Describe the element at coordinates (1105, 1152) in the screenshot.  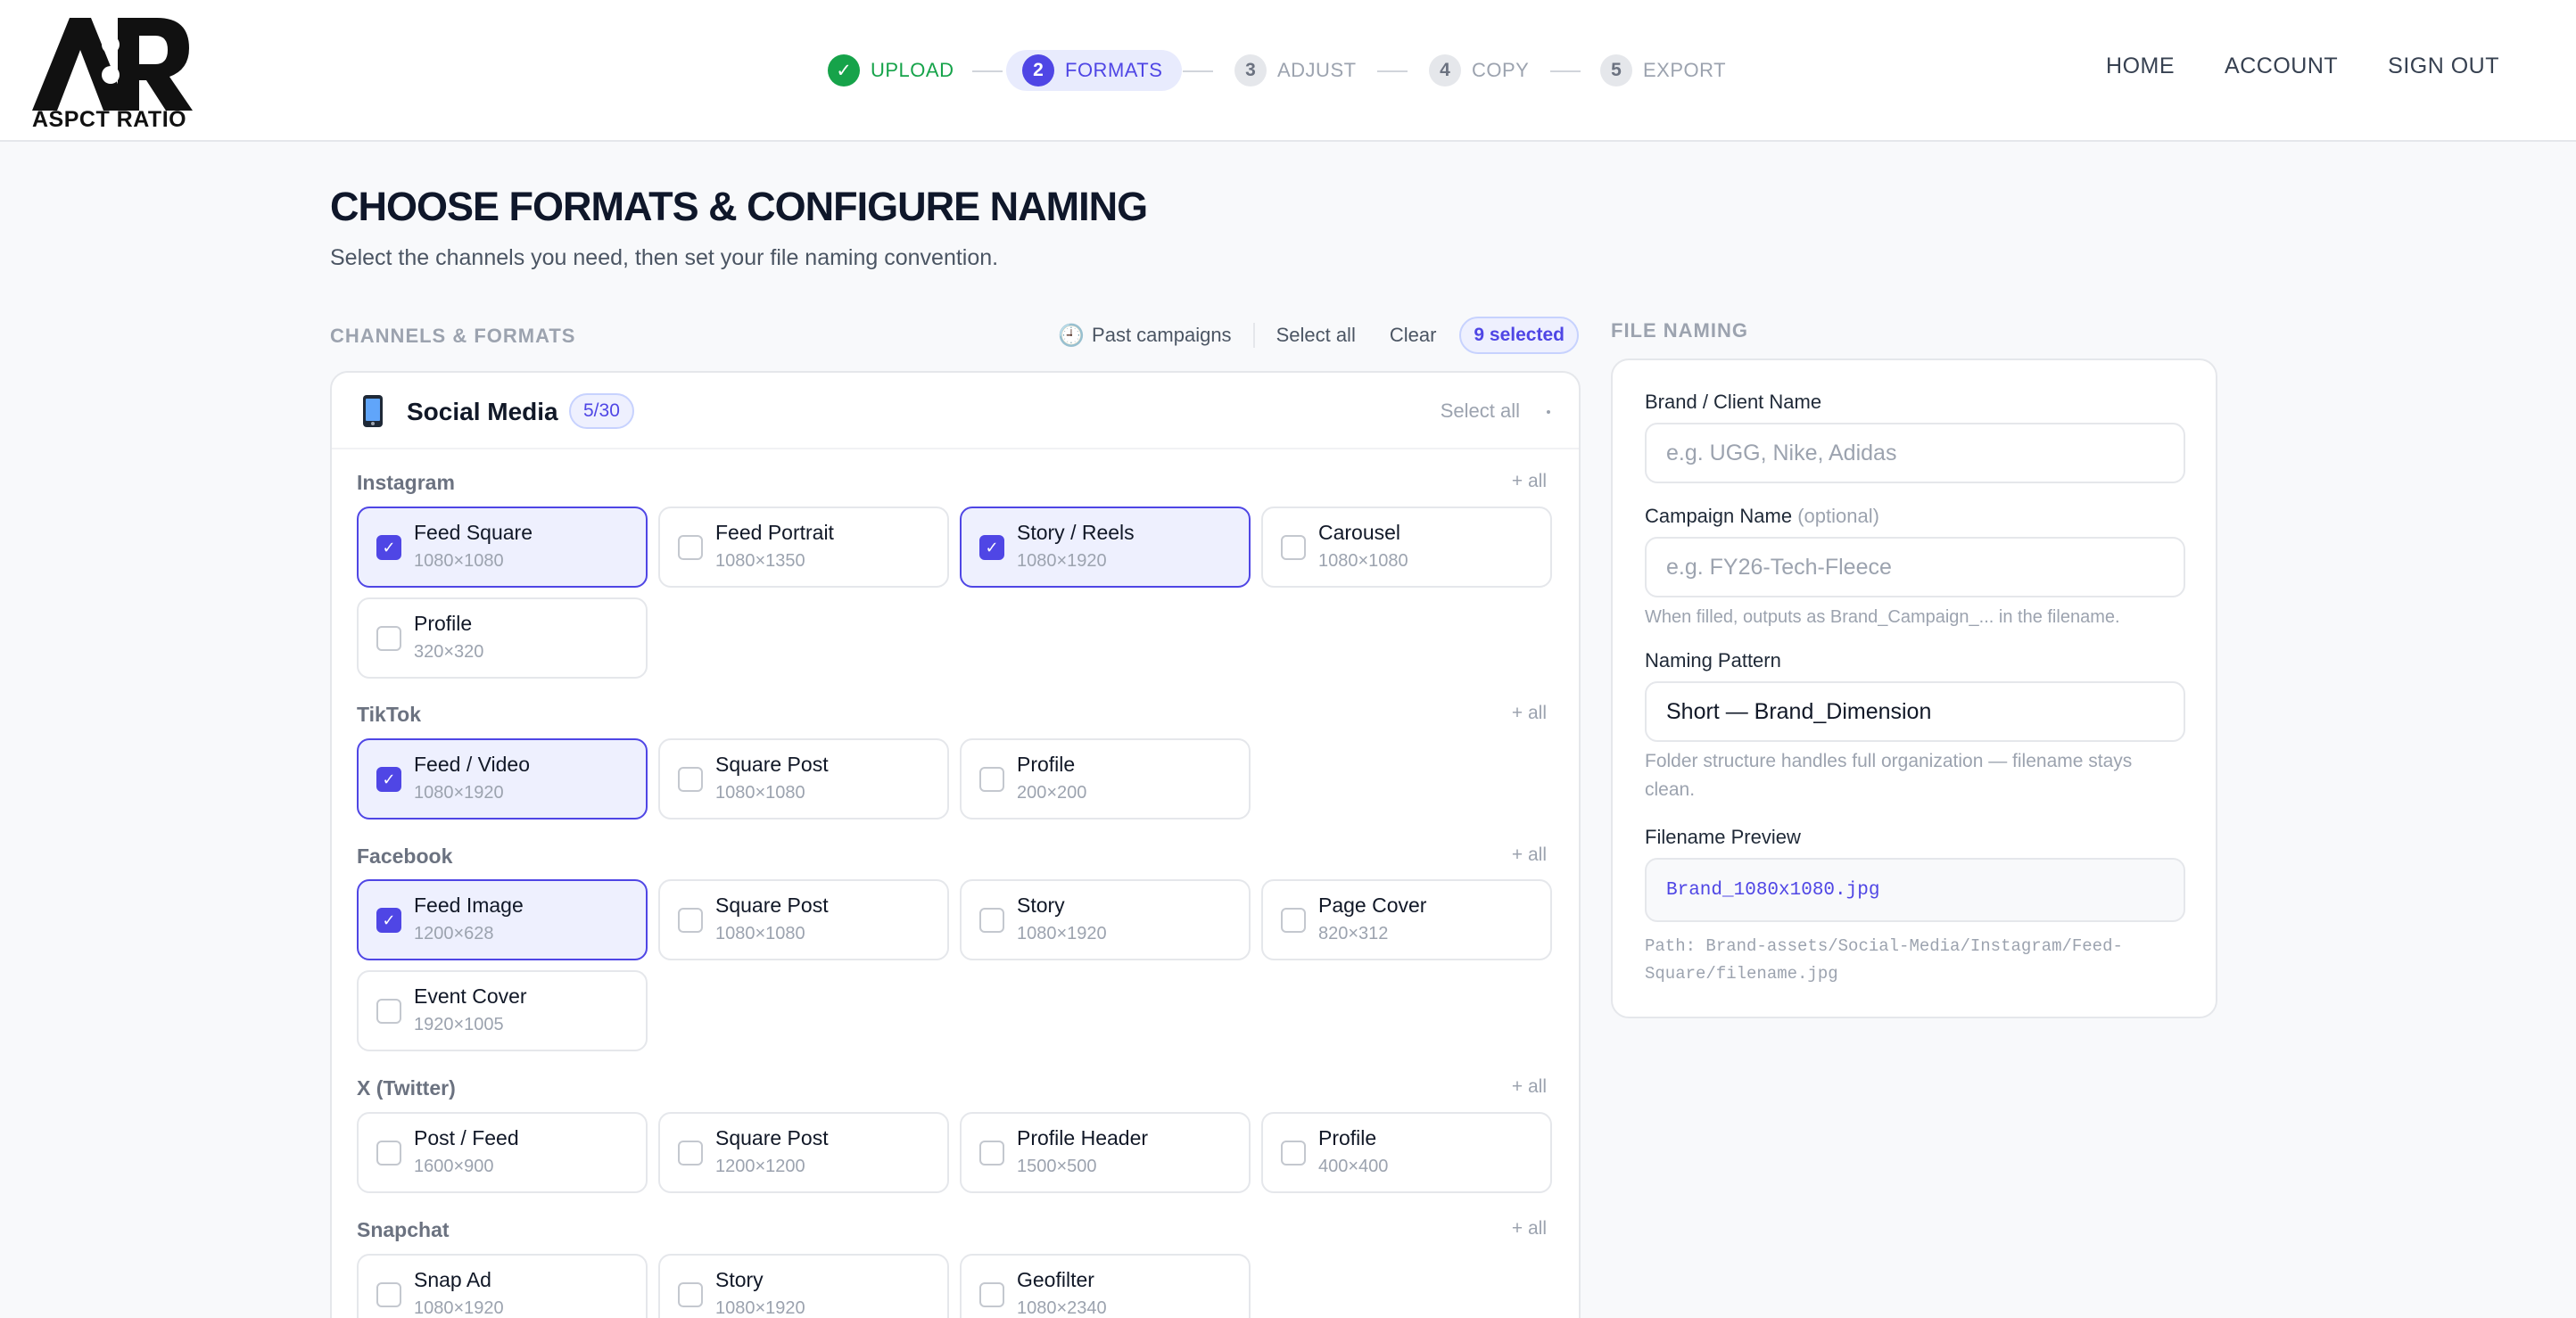
I see `format-card-x-profile-header: Profile Header 1500×500` at that location.